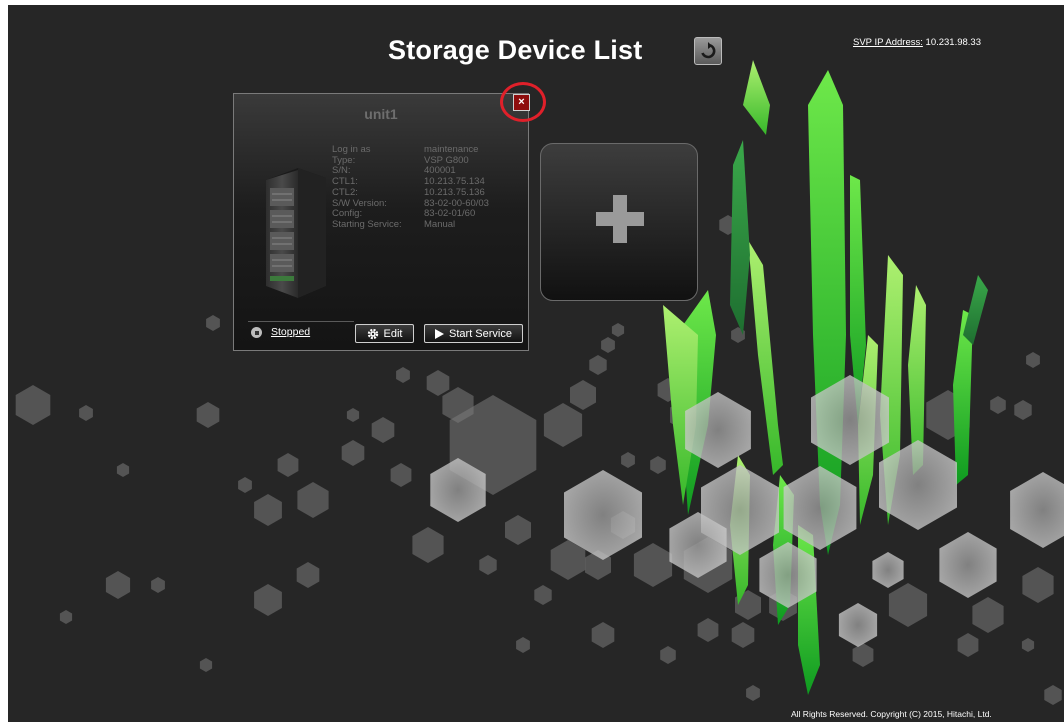 The width and height of the screenshot is (1064, 722). Describe the element at coordinates (454, 192) in the screenshot. I see `info-value: 10.213.75.136` at that location.